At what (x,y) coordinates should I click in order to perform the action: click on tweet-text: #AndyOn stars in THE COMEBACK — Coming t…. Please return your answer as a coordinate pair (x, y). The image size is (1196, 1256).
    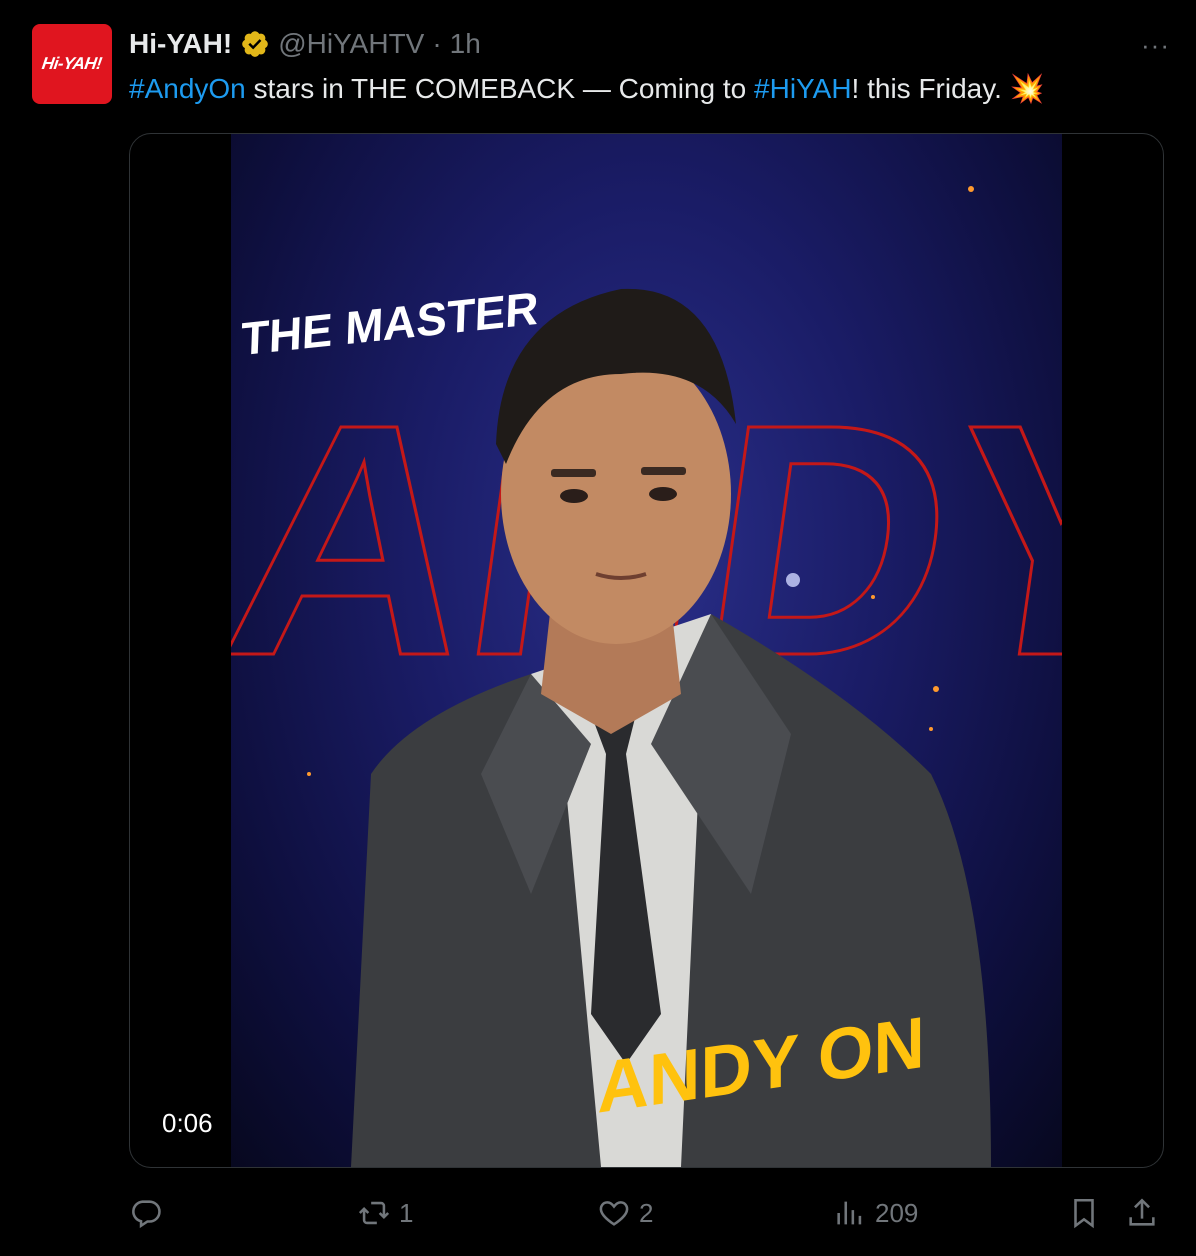
    Looking at the image, I should click on (587, 89).